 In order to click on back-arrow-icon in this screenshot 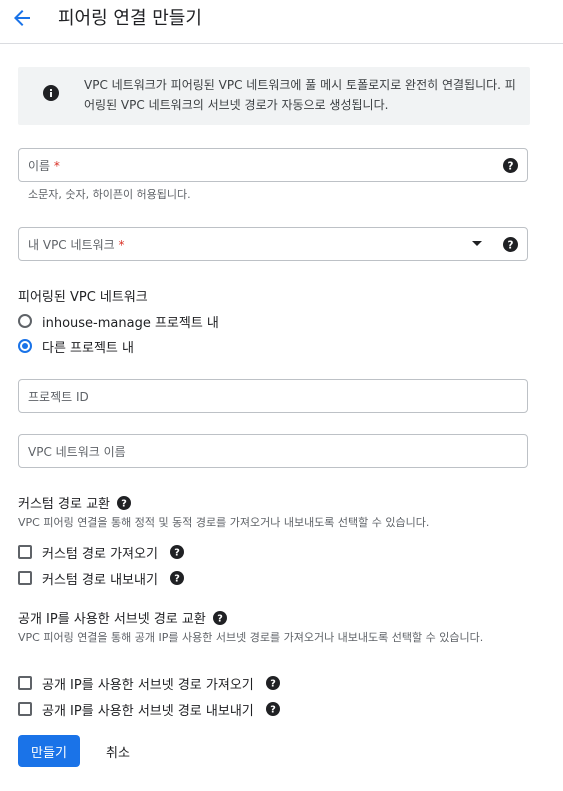, I will do `click(22, 18)`.